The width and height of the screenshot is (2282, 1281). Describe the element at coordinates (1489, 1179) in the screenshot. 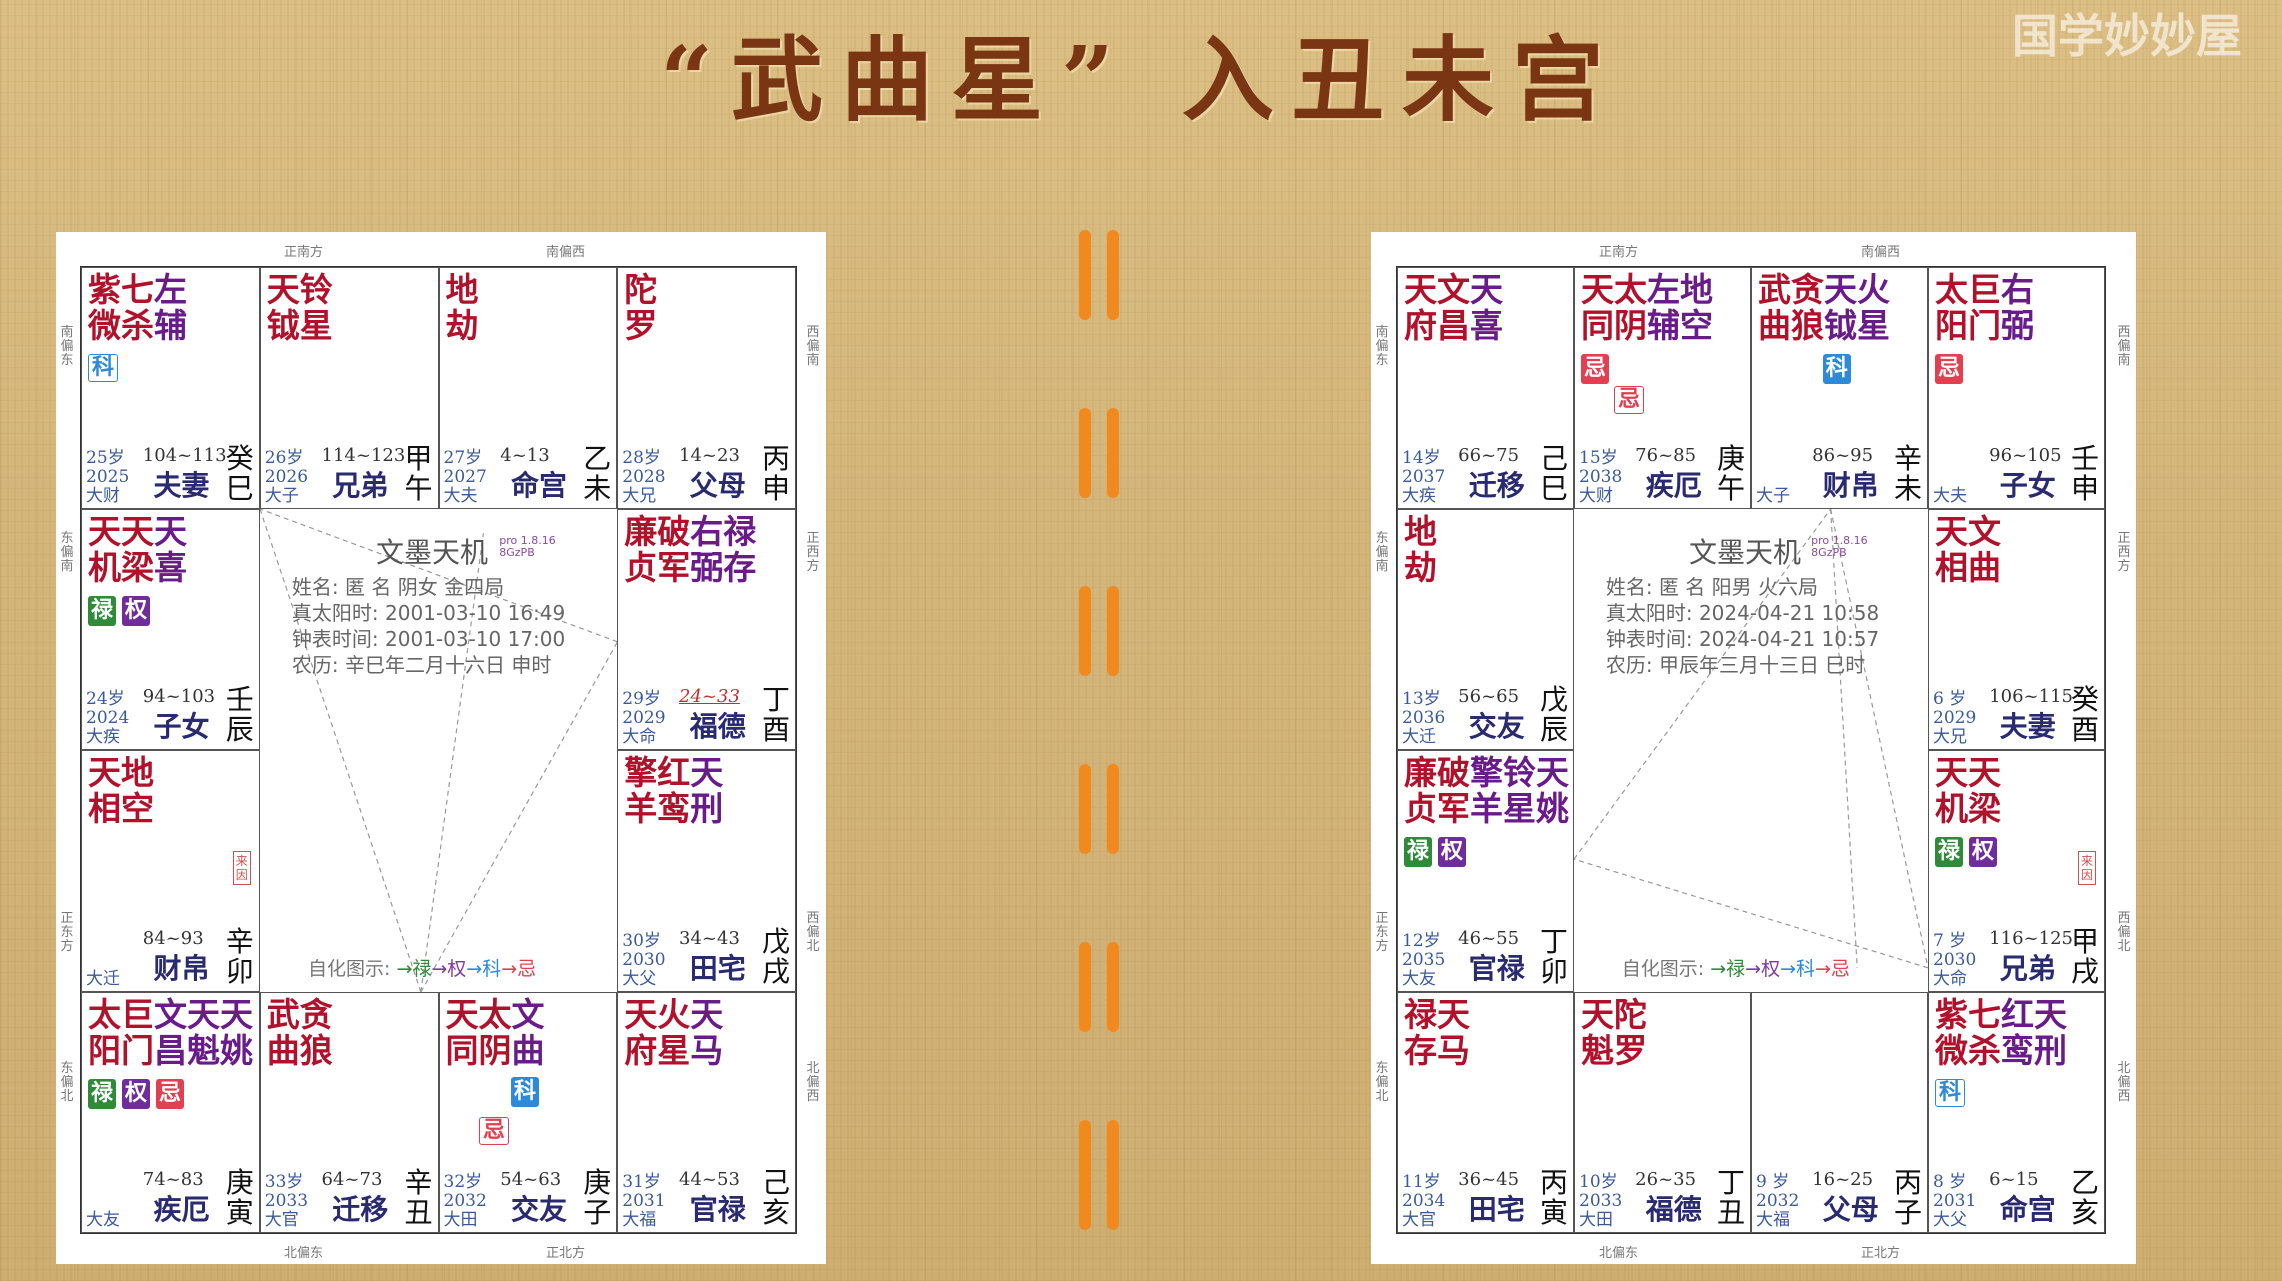

I see `age-range: 36~45` at that location.